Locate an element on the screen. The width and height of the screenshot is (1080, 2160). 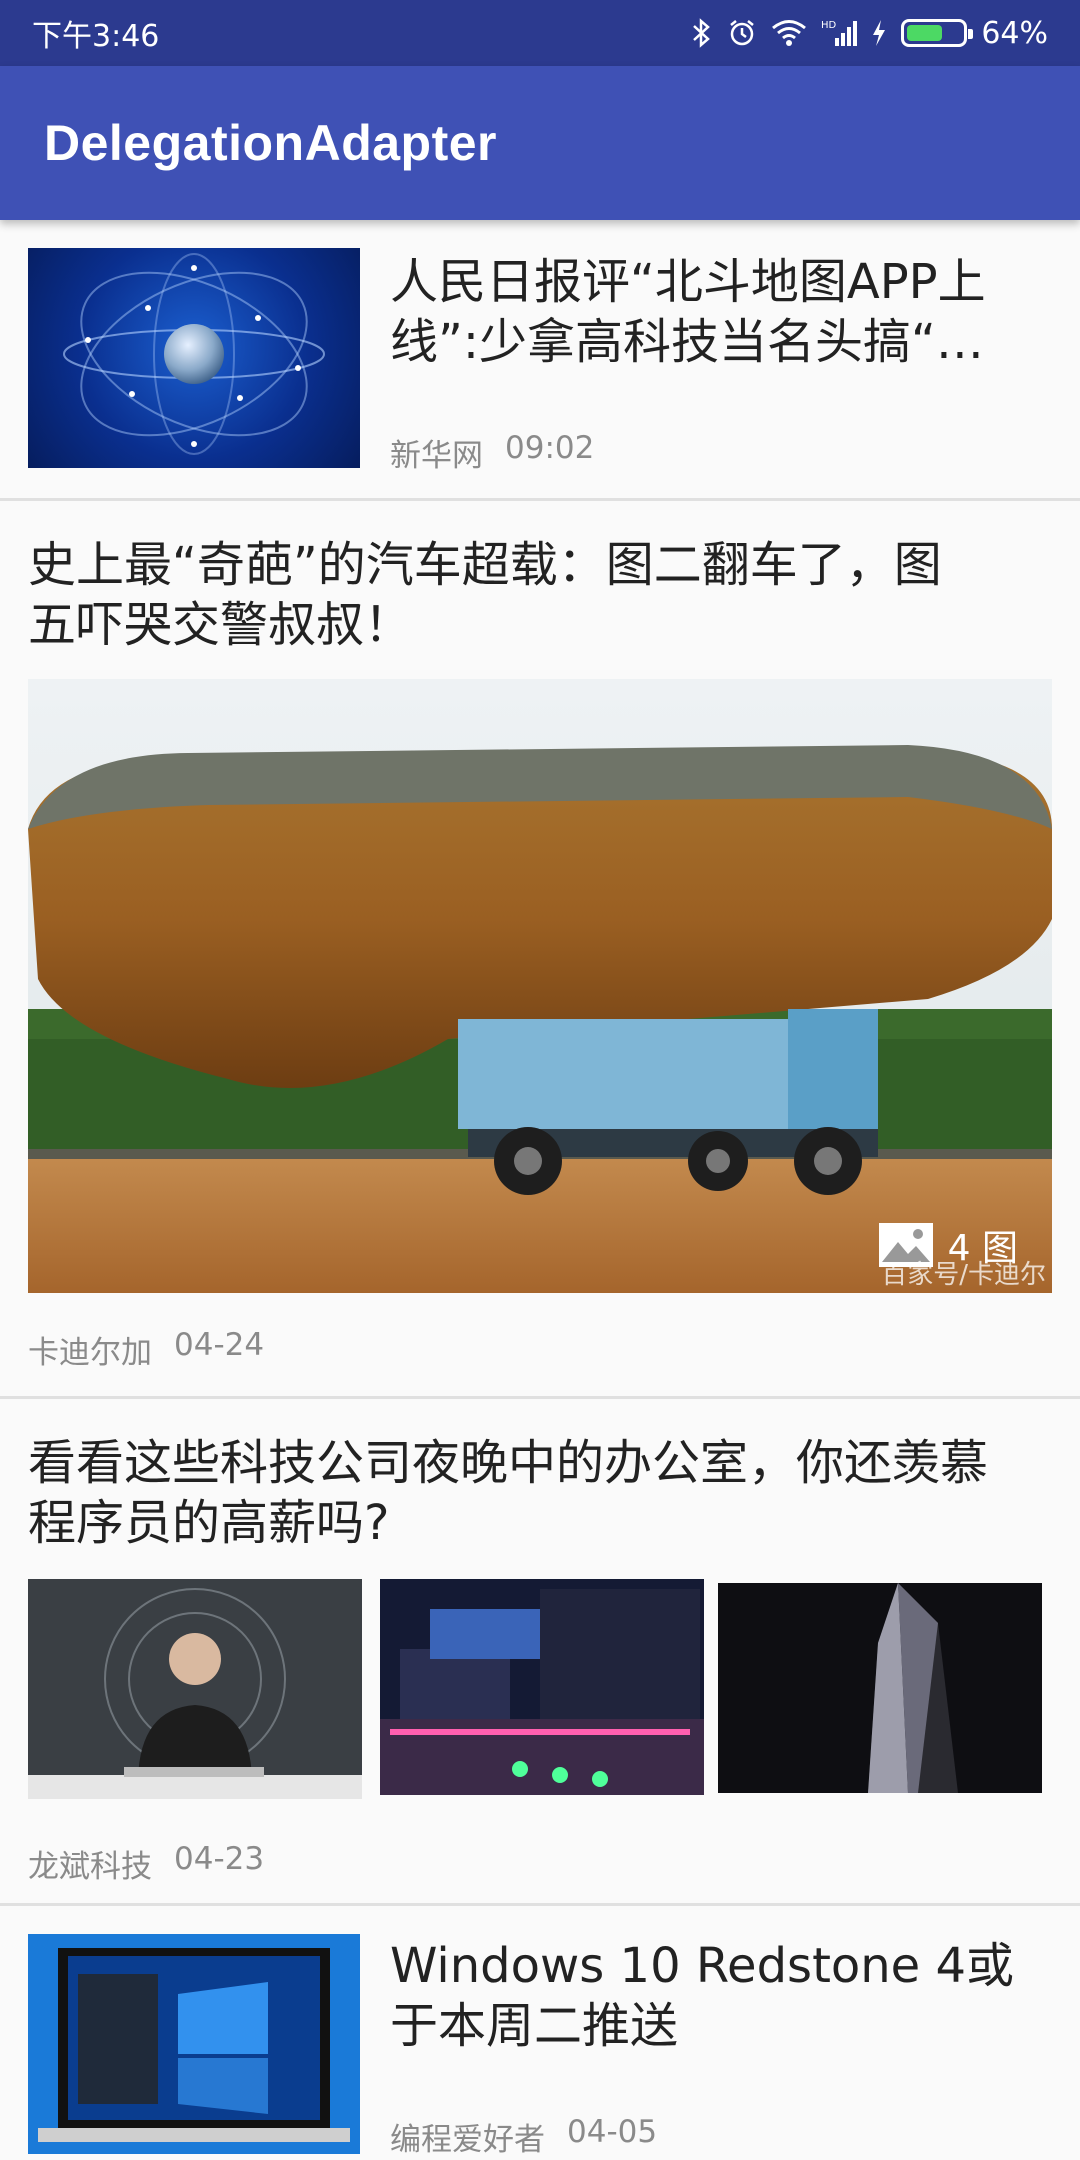
svg-text: HD is located at coordinates (829, 25).